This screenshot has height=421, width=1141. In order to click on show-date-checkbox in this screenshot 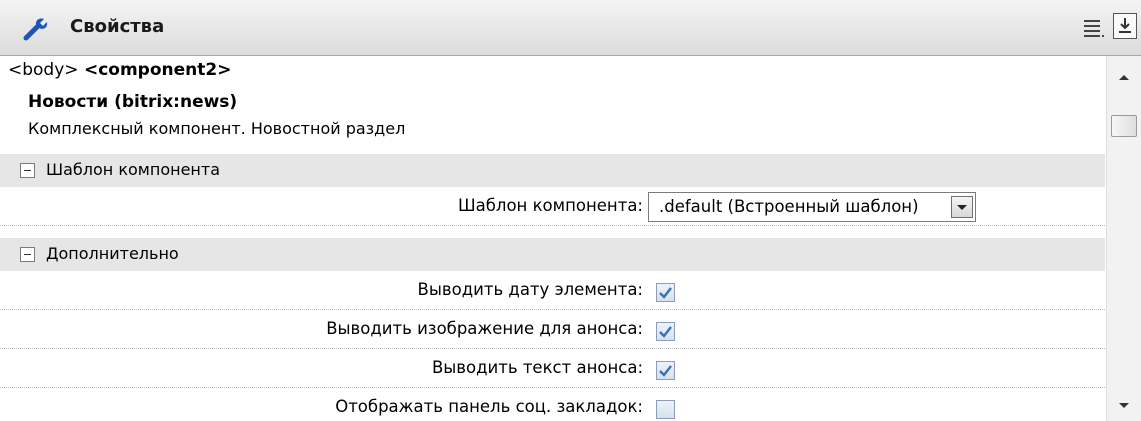, I will do `click(665, 292)`.